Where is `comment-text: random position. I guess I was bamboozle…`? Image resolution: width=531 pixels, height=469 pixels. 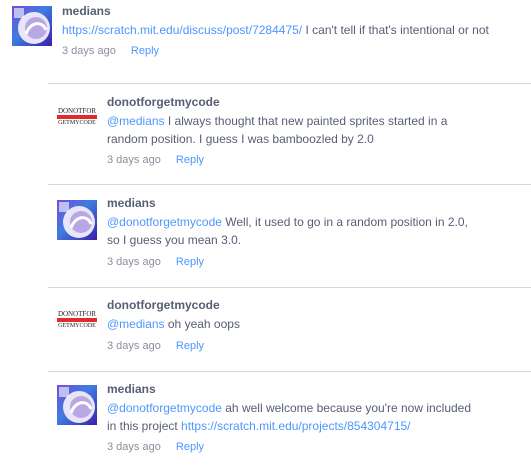 comment-text: random position. I guess I was bamboozle… is located at coordinates (240, 139).